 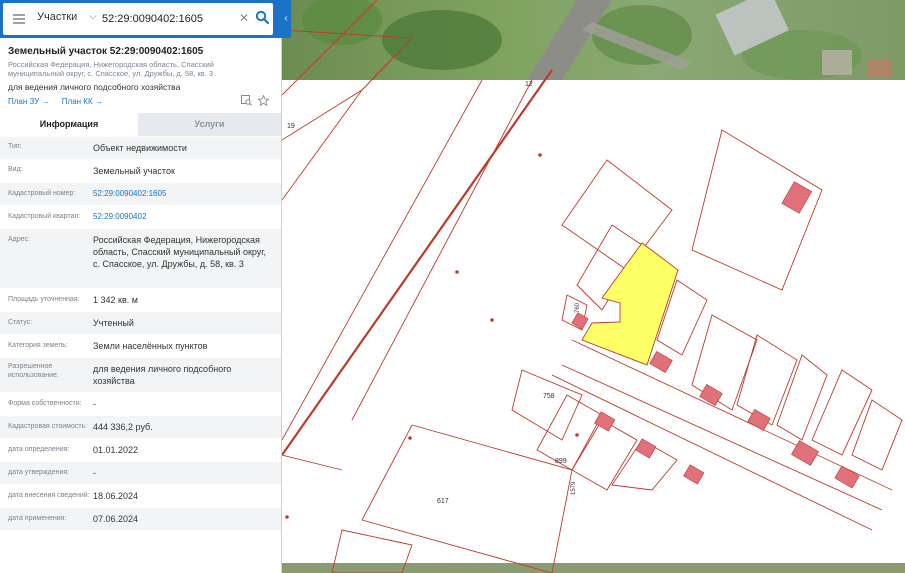 I want to click on row-label: Кадастровый номер:, so click(x=42, y=193).